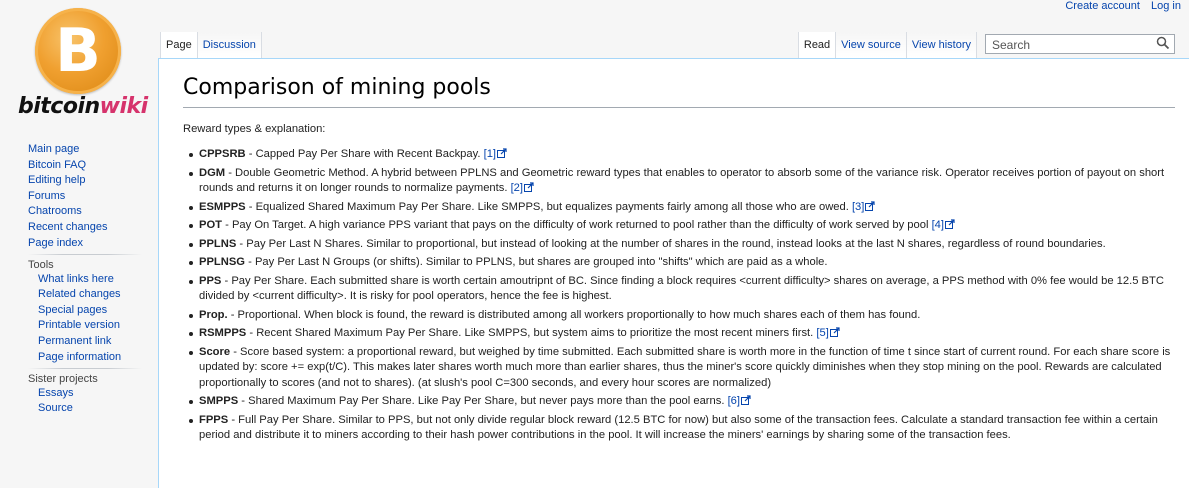 The width and height of the screenshot is (1189, 488). I want to click on tab-view-history: View history, so click(941, 45).